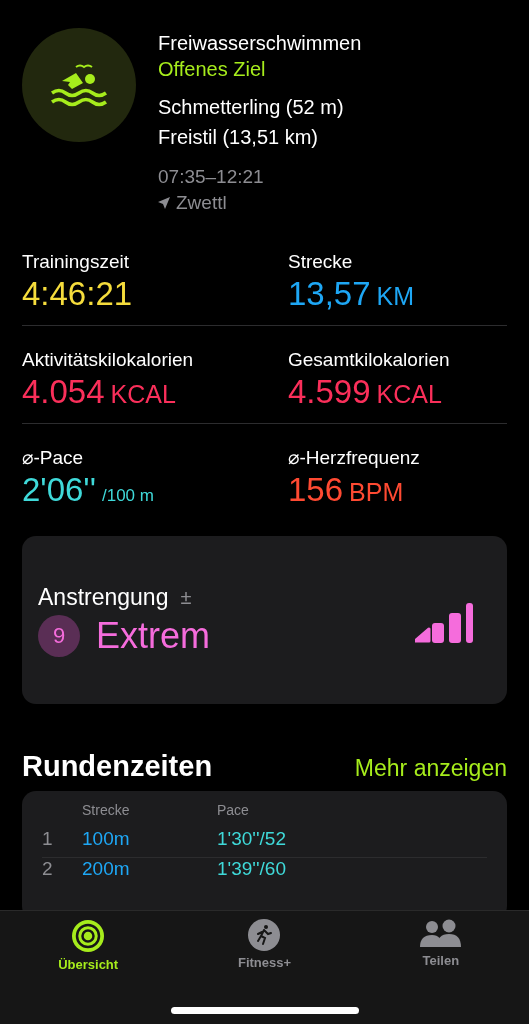 The width and height of the screenshot is (529, 1024). Describe the element at coordinates (251, 107) in the screenshot. I see `stroke-summary: Schmetterling (52 m)` at that location.